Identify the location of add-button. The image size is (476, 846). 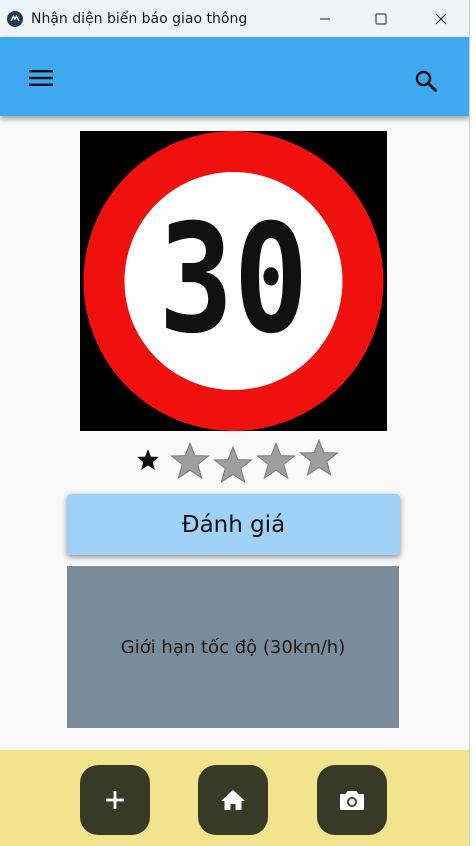
(115, 800).